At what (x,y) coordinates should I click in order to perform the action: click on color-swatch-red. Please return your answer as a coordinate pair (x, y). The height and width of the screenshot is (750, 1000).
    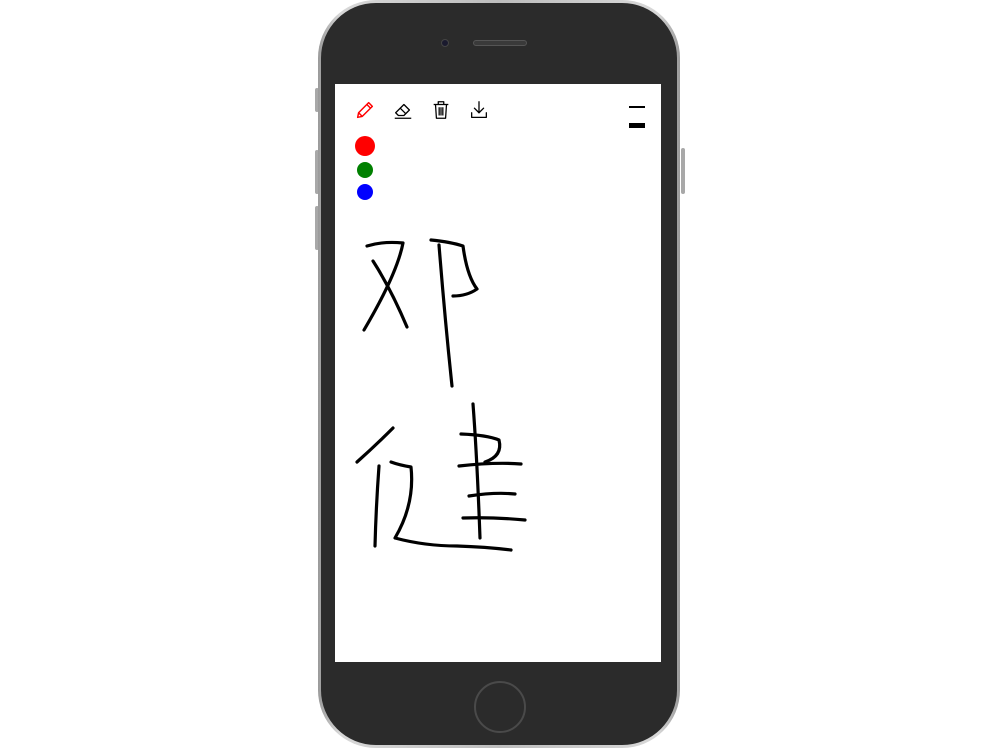
    Looking at the image, I should click on (365, 146).